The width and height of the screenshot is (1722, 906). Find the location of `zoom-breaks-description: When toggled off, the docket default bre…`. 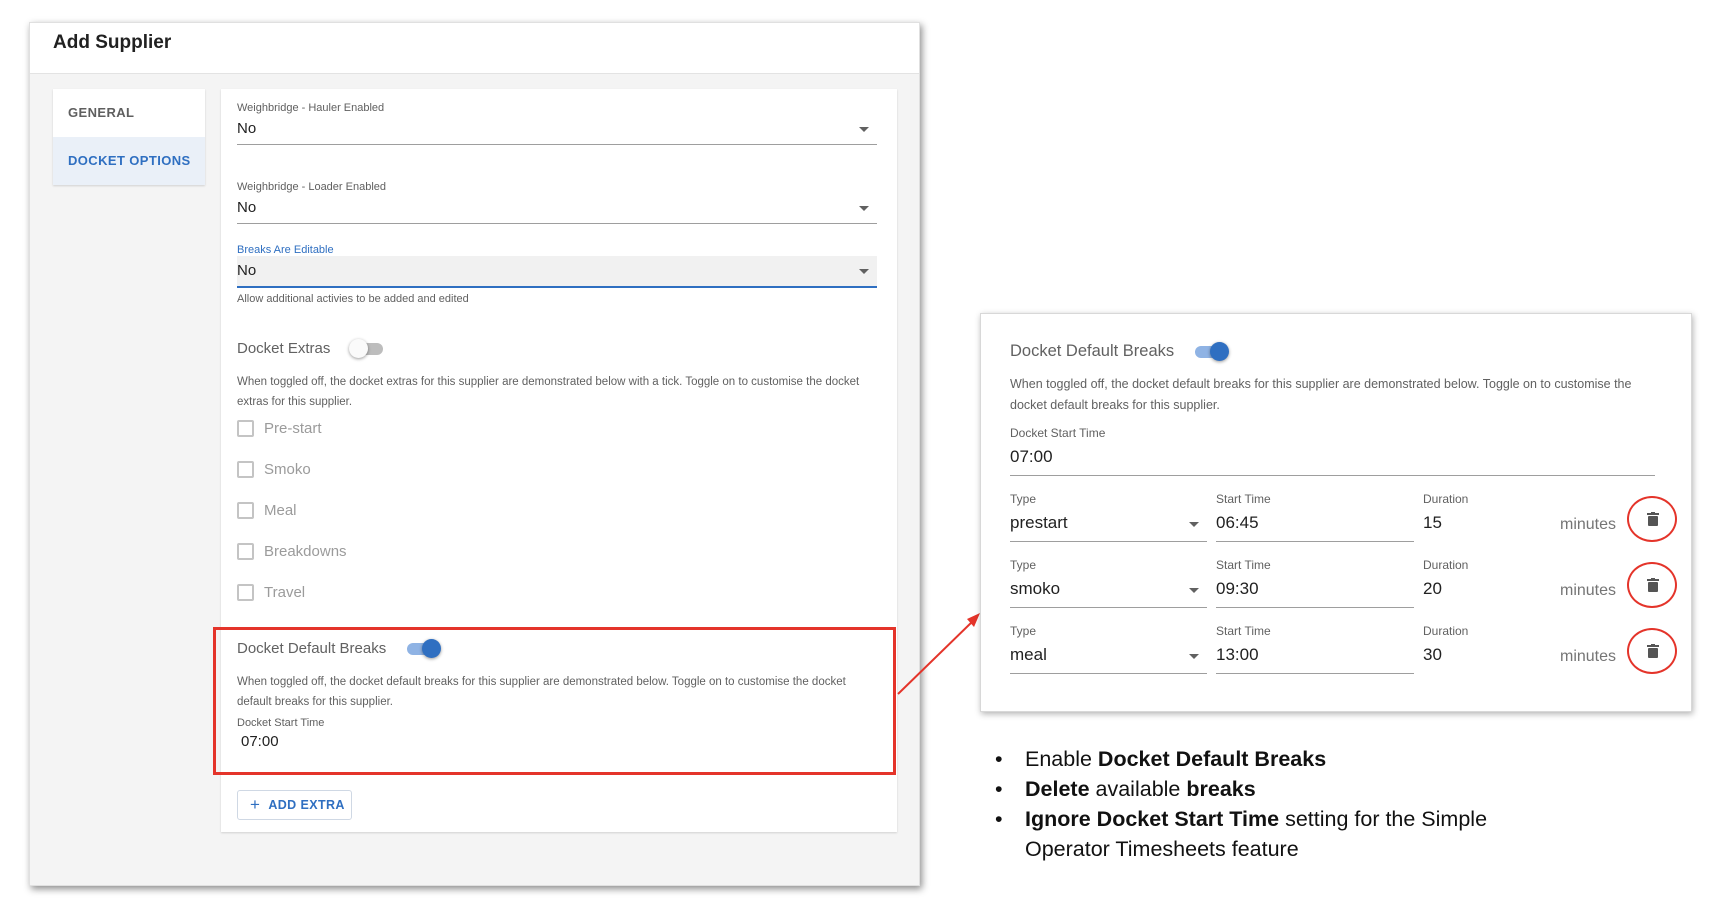

zoom-breaks-description: When toggled off, the docket default bre… is located at coordinates (1321, 394).